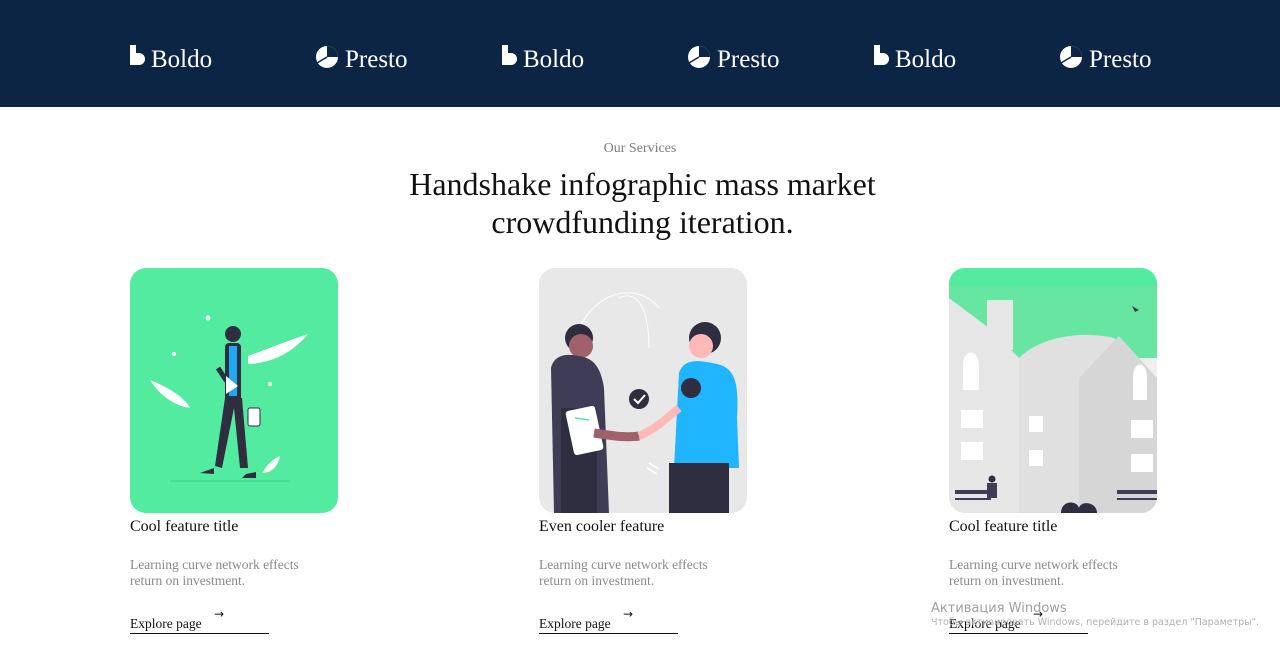 This screenshot has width=1280, height=666. Describe the element at coordinates (642, 222) in the screenshot. I see `heading-line: crowdfunding iteration.` at that location.